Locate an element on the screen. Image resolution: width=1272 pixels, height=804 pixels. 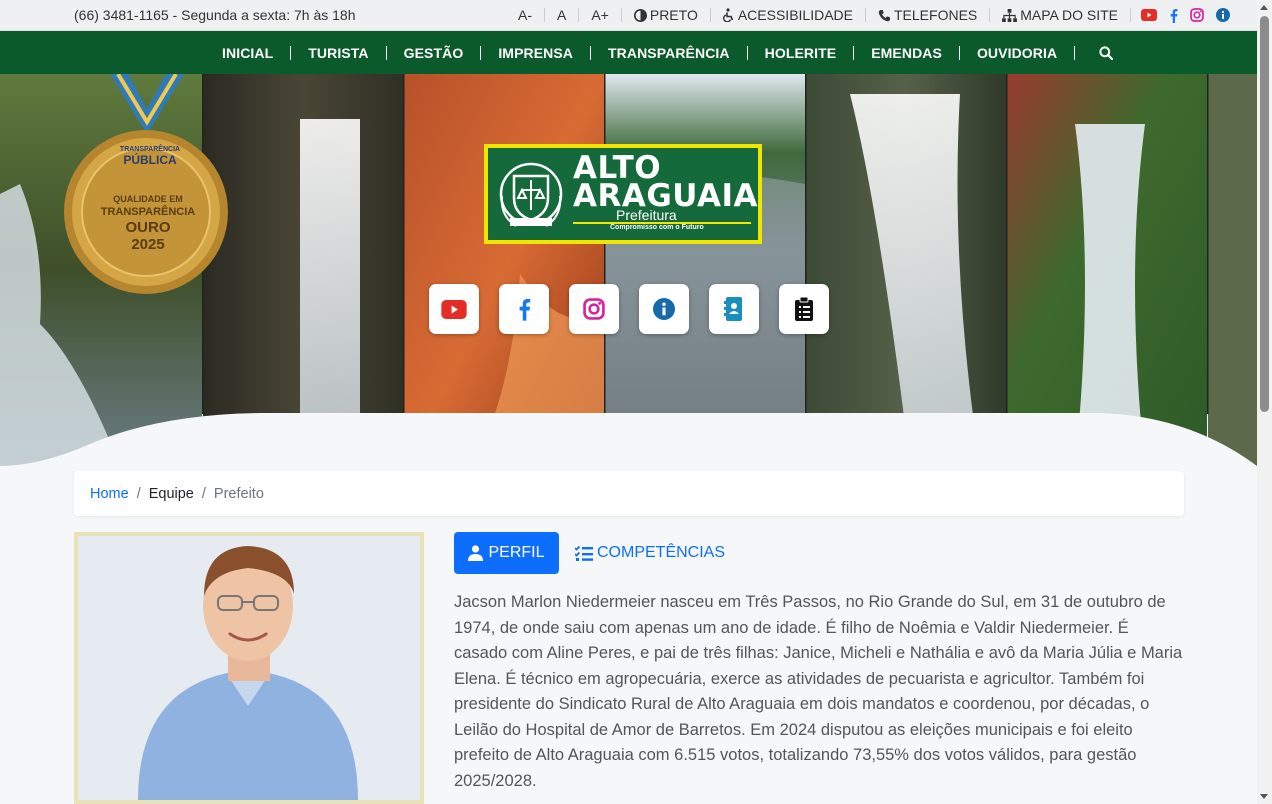
nav-item-gestao: GESTÃO is located at coordinates (434, 53).